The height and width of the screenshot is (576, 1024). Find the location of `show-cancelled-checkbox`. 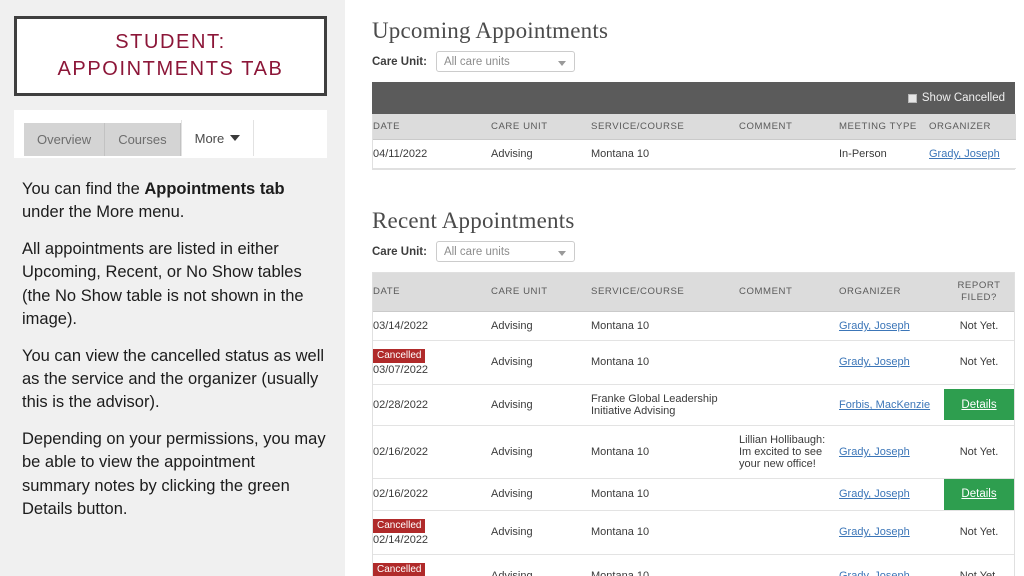

show-cancelled-checkbox is located at coordinates (912, 98).